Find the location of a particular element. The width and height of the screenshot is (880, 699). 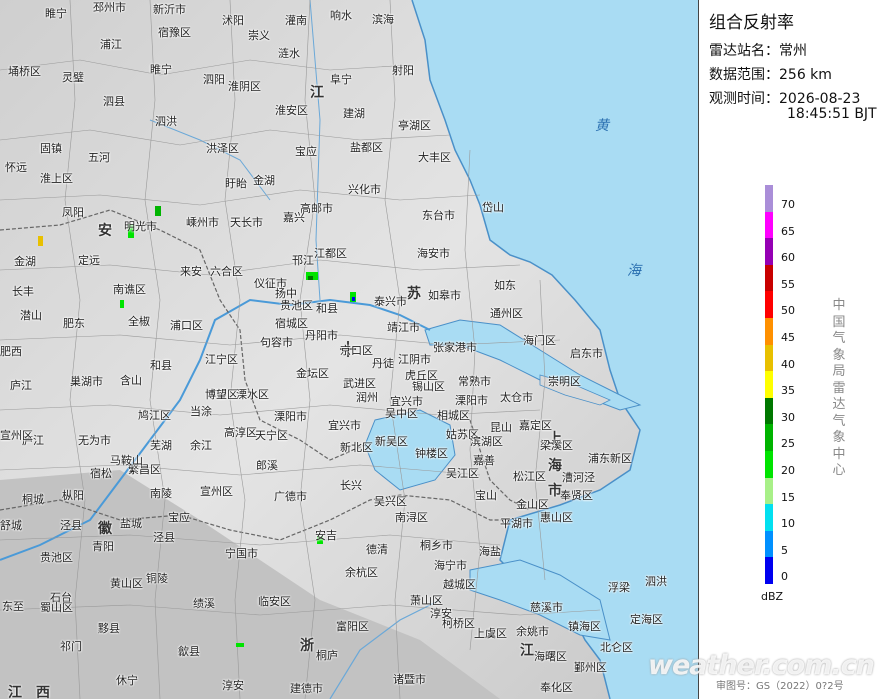

place-label: 淮安区 is located at coordinates (291, 110).